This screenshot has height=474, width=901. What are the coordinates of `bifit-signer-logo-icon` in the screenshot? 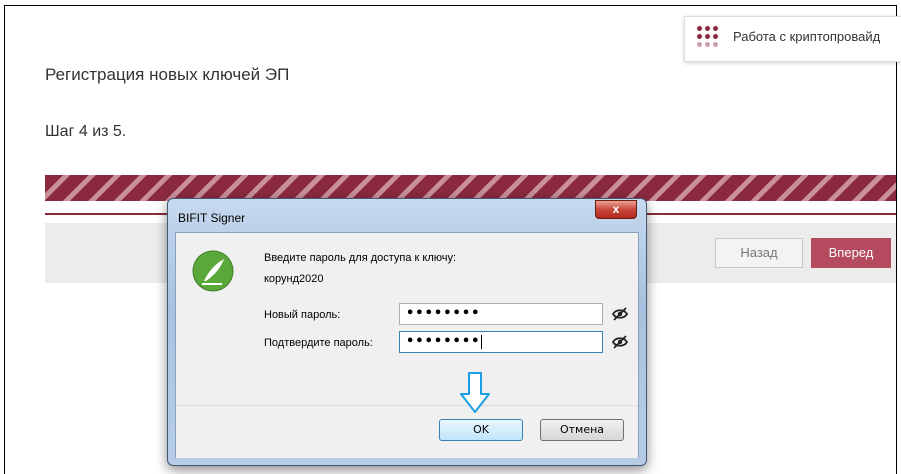 It's located at (213, 271).